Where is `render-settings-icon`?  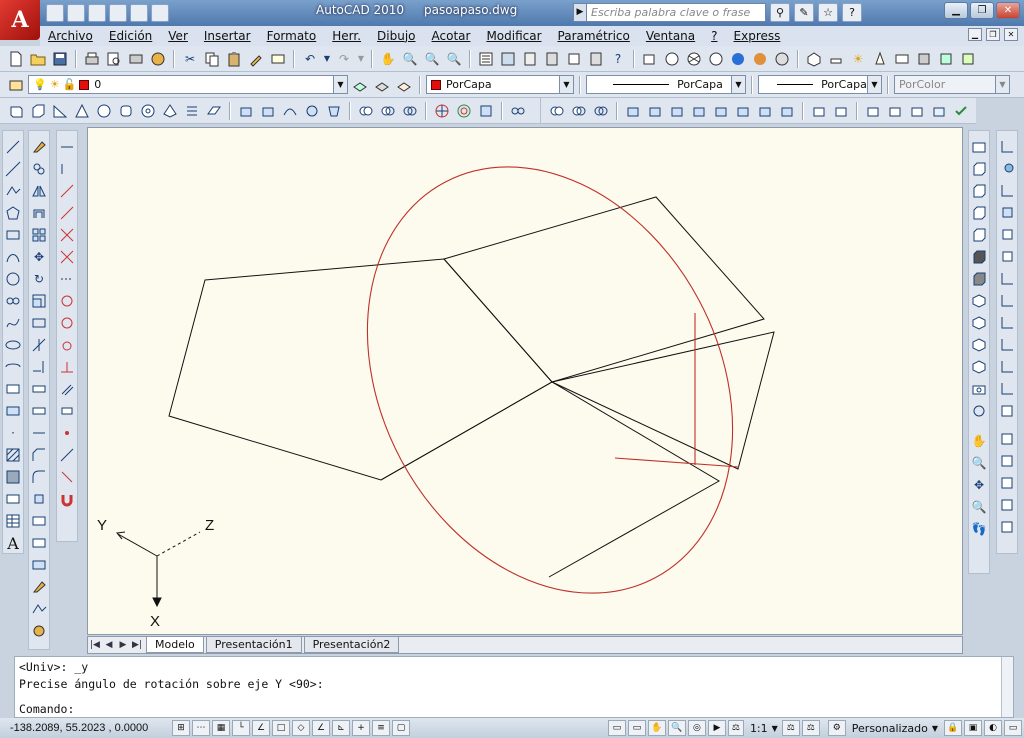
render-settings-icon is located at coordinates (946, 59).